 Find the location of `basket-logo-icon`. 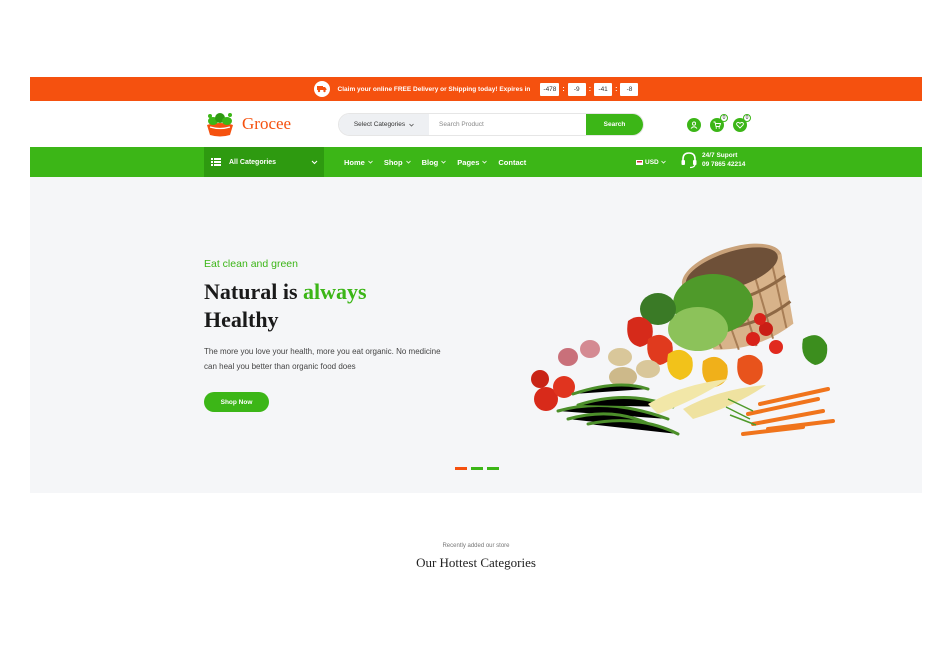

basket-logo-icon is located at coordinates (220, 125).